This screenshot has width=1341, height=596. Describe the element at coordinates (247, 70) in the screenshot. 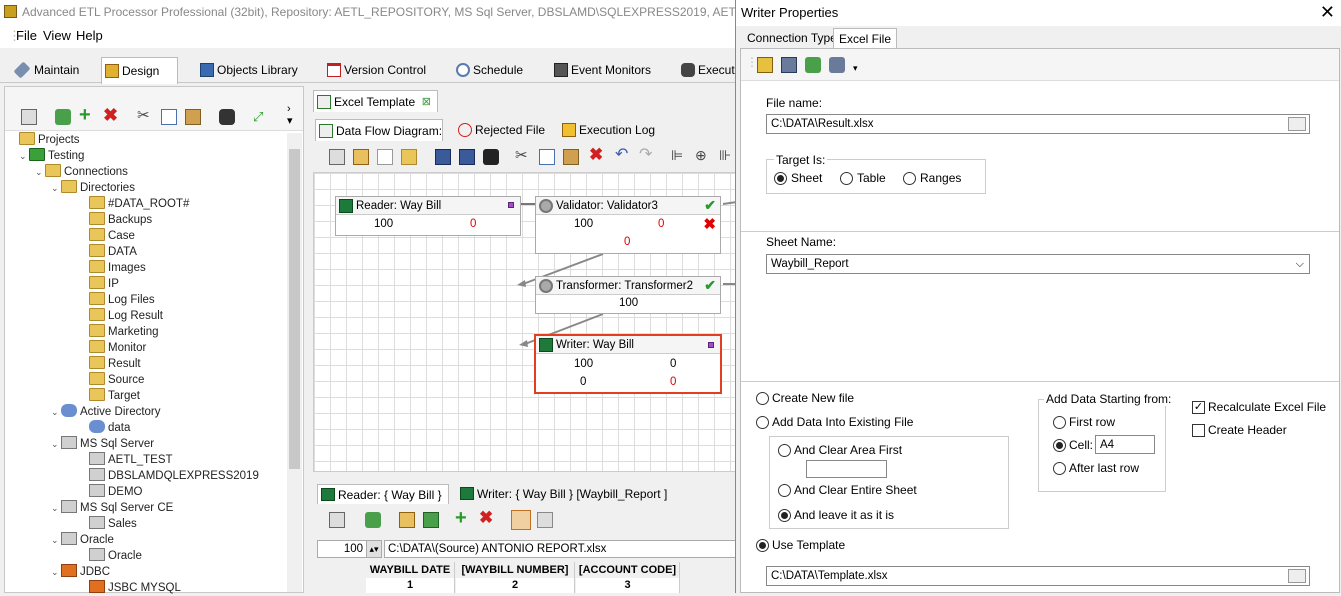

I see `tab-objects-library: Objects Library` at that location.